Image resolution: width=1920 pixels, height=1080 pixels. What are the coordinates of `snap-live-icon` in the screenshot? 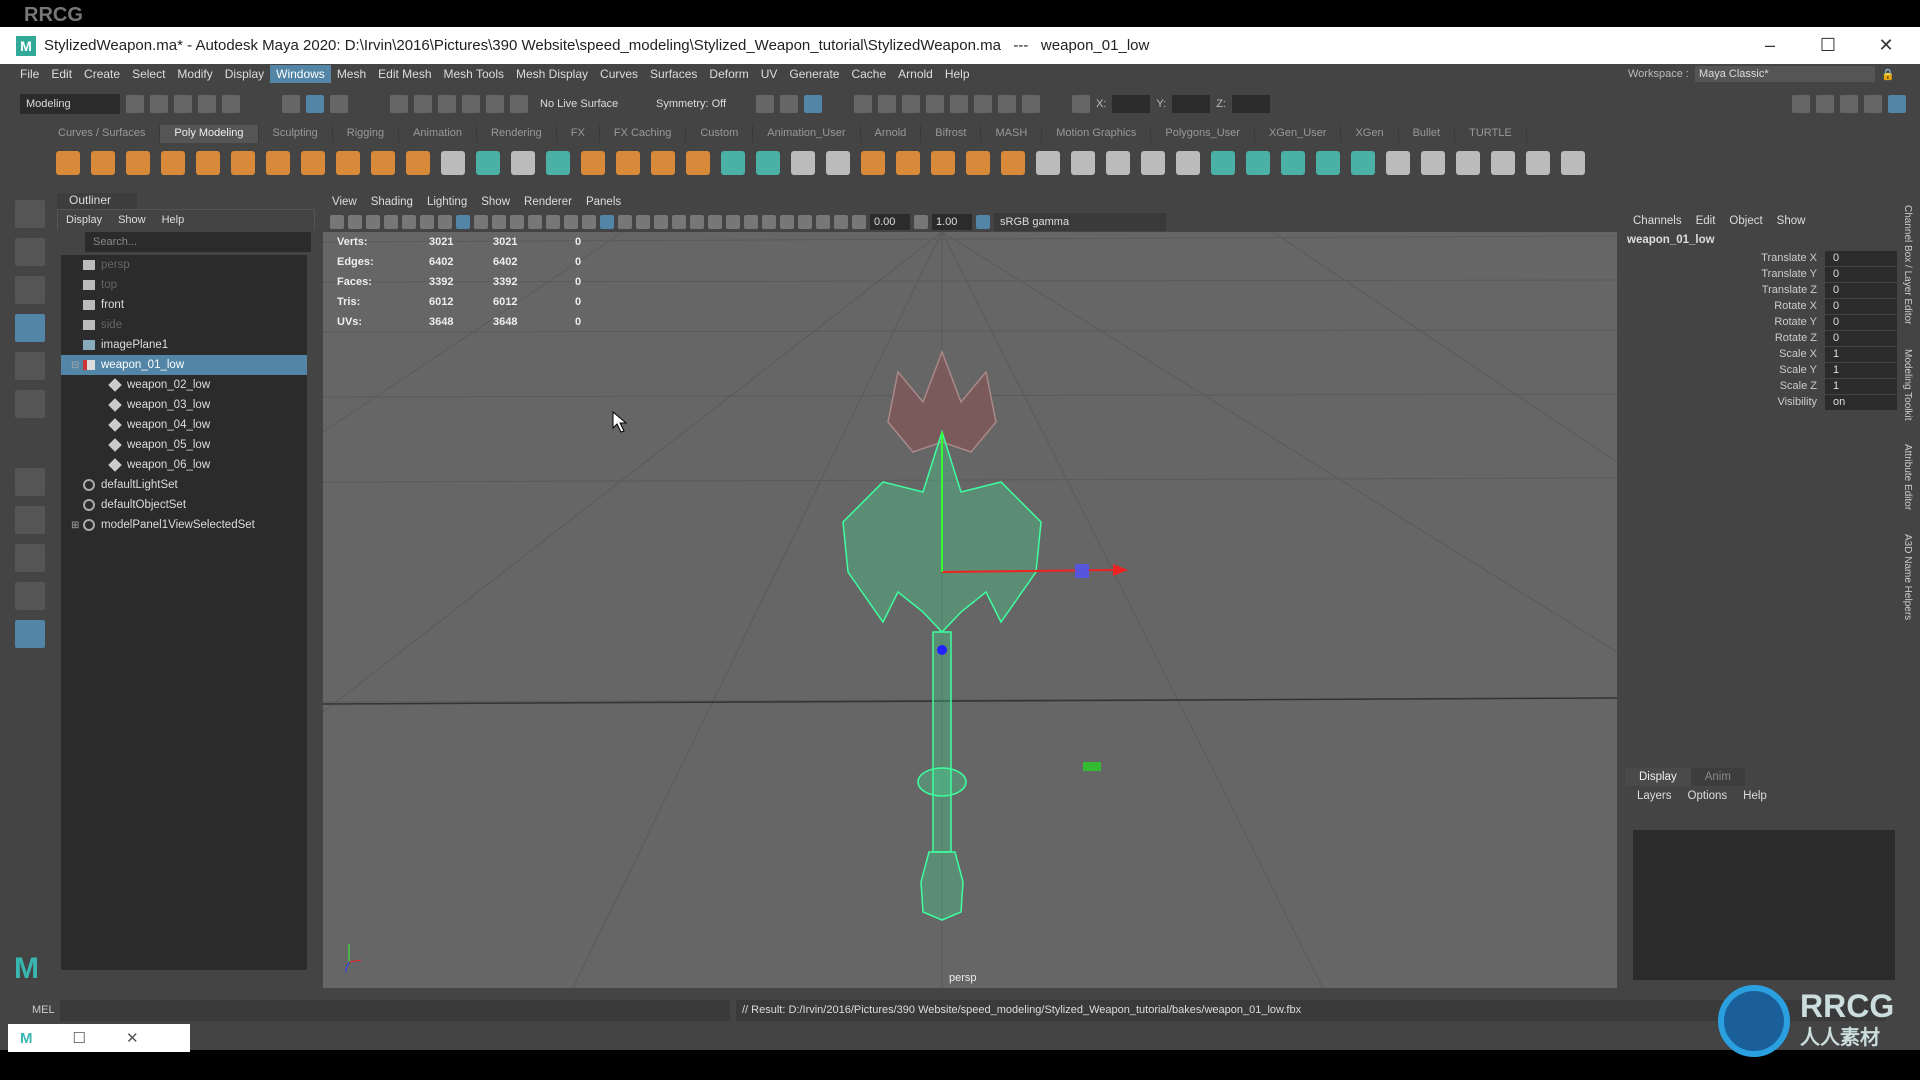 It's located at (495, 104).